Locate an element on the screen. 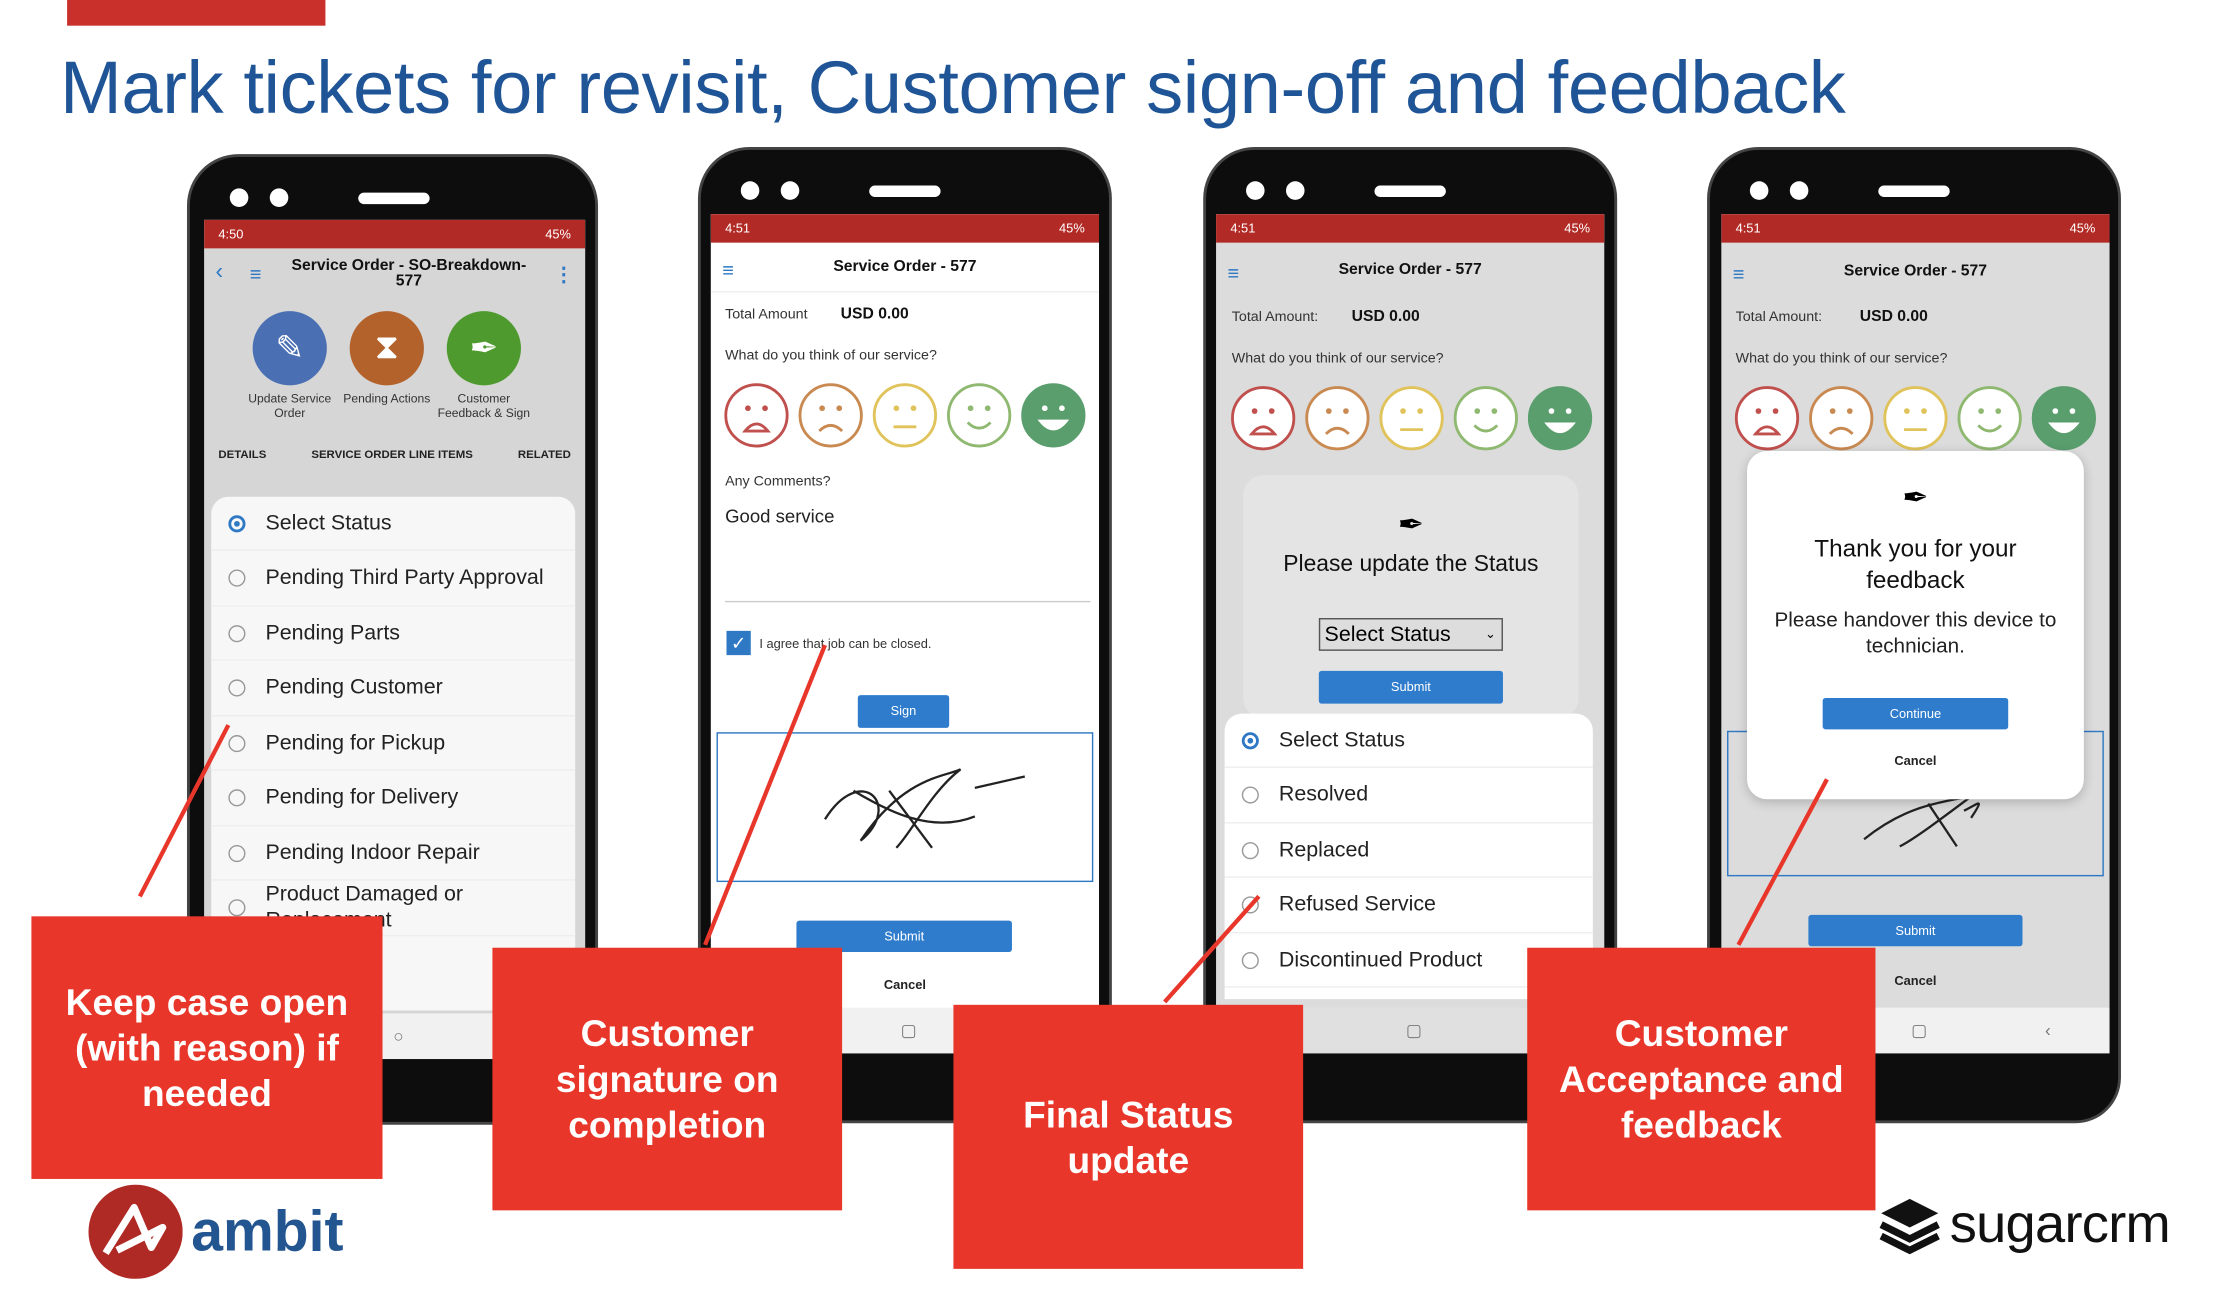 The height and width of the screenshot is (1292, 2238). ambit-wordmark: ambit is located at coordinates (267, 1231).